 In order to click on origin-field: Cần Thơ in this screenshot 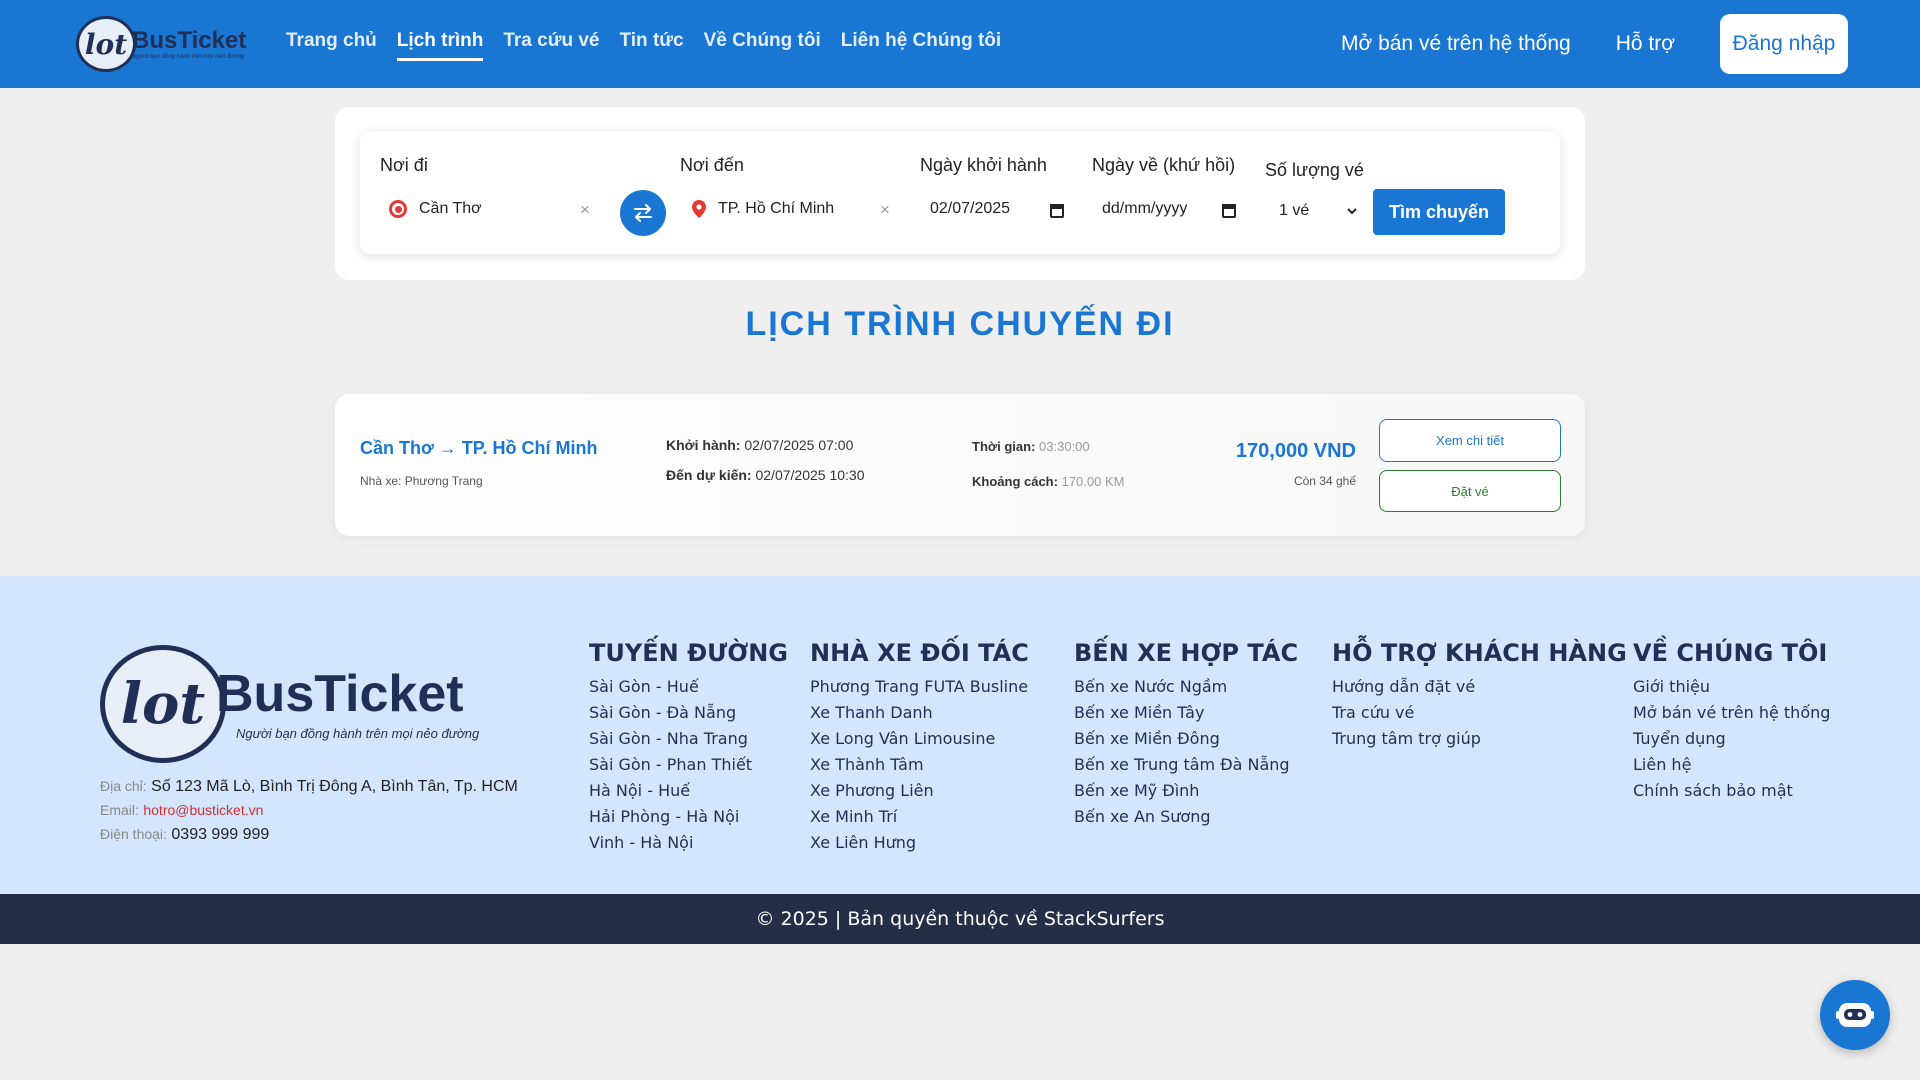, I will do `click(435, 209)`.